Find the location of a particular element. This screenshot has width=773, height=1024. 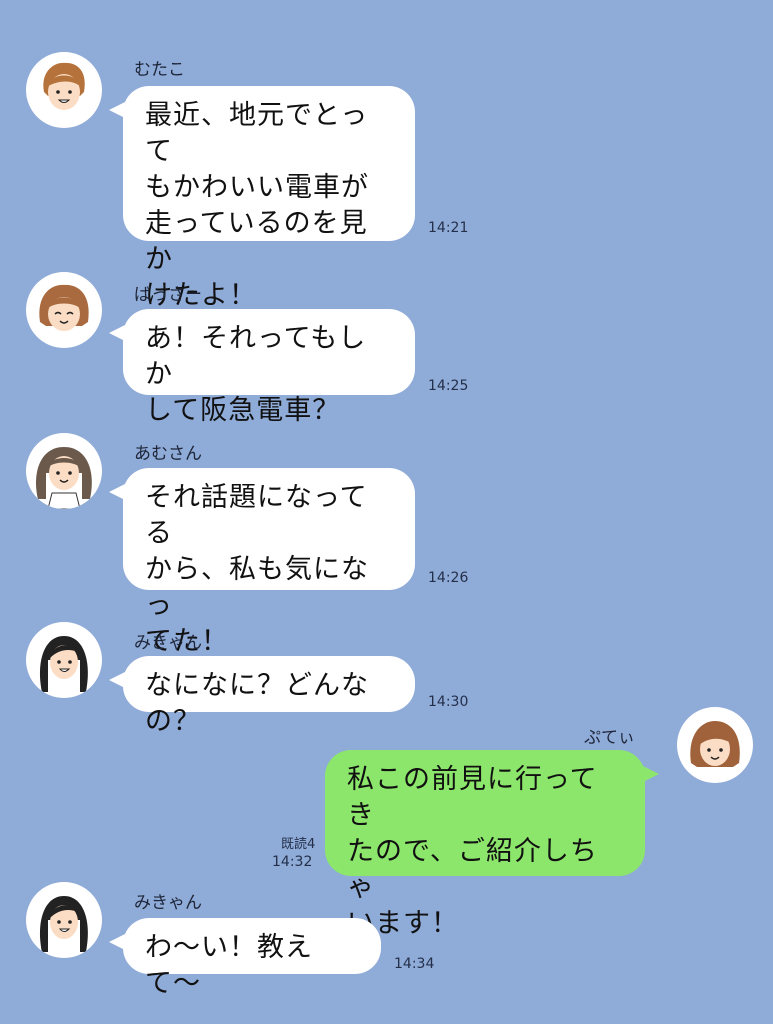

message-bubble-outgoing: 私この前見に行ってき たので、ご紹介しちゃ います！ is located at coordinates (492, 844).